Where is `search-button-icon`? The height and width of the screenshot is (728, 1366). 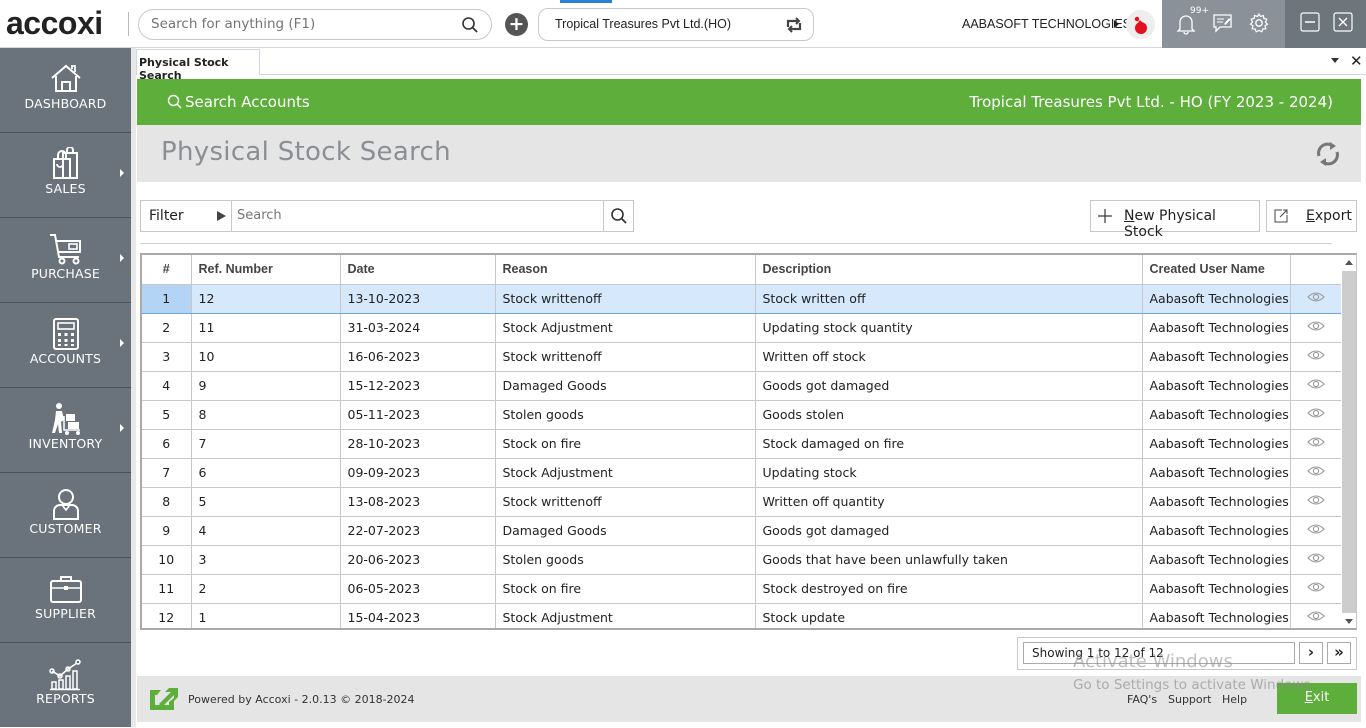
search-button-icon is located at coordinates (619, 218).